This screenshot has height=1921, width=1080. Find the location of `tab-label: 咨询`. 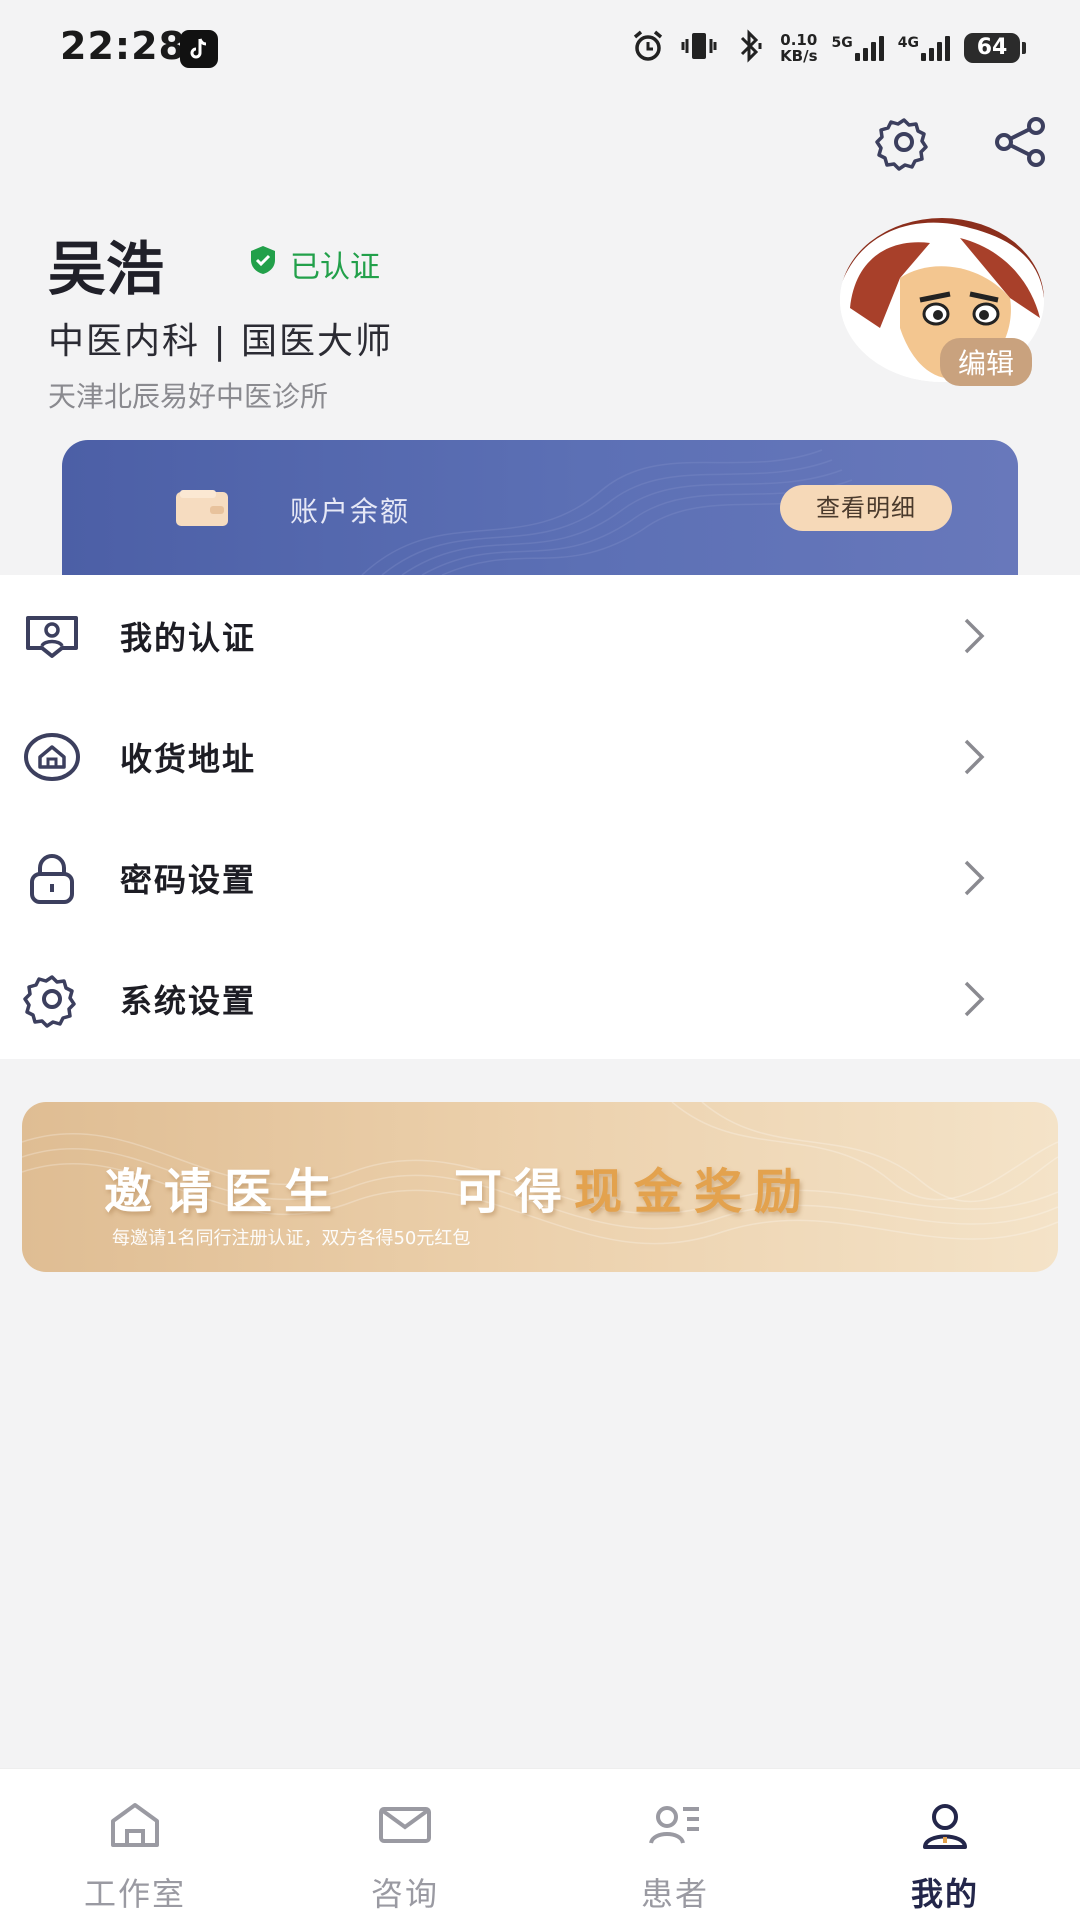

tab-label: 咨询 is located at coordinates (404, 1894).